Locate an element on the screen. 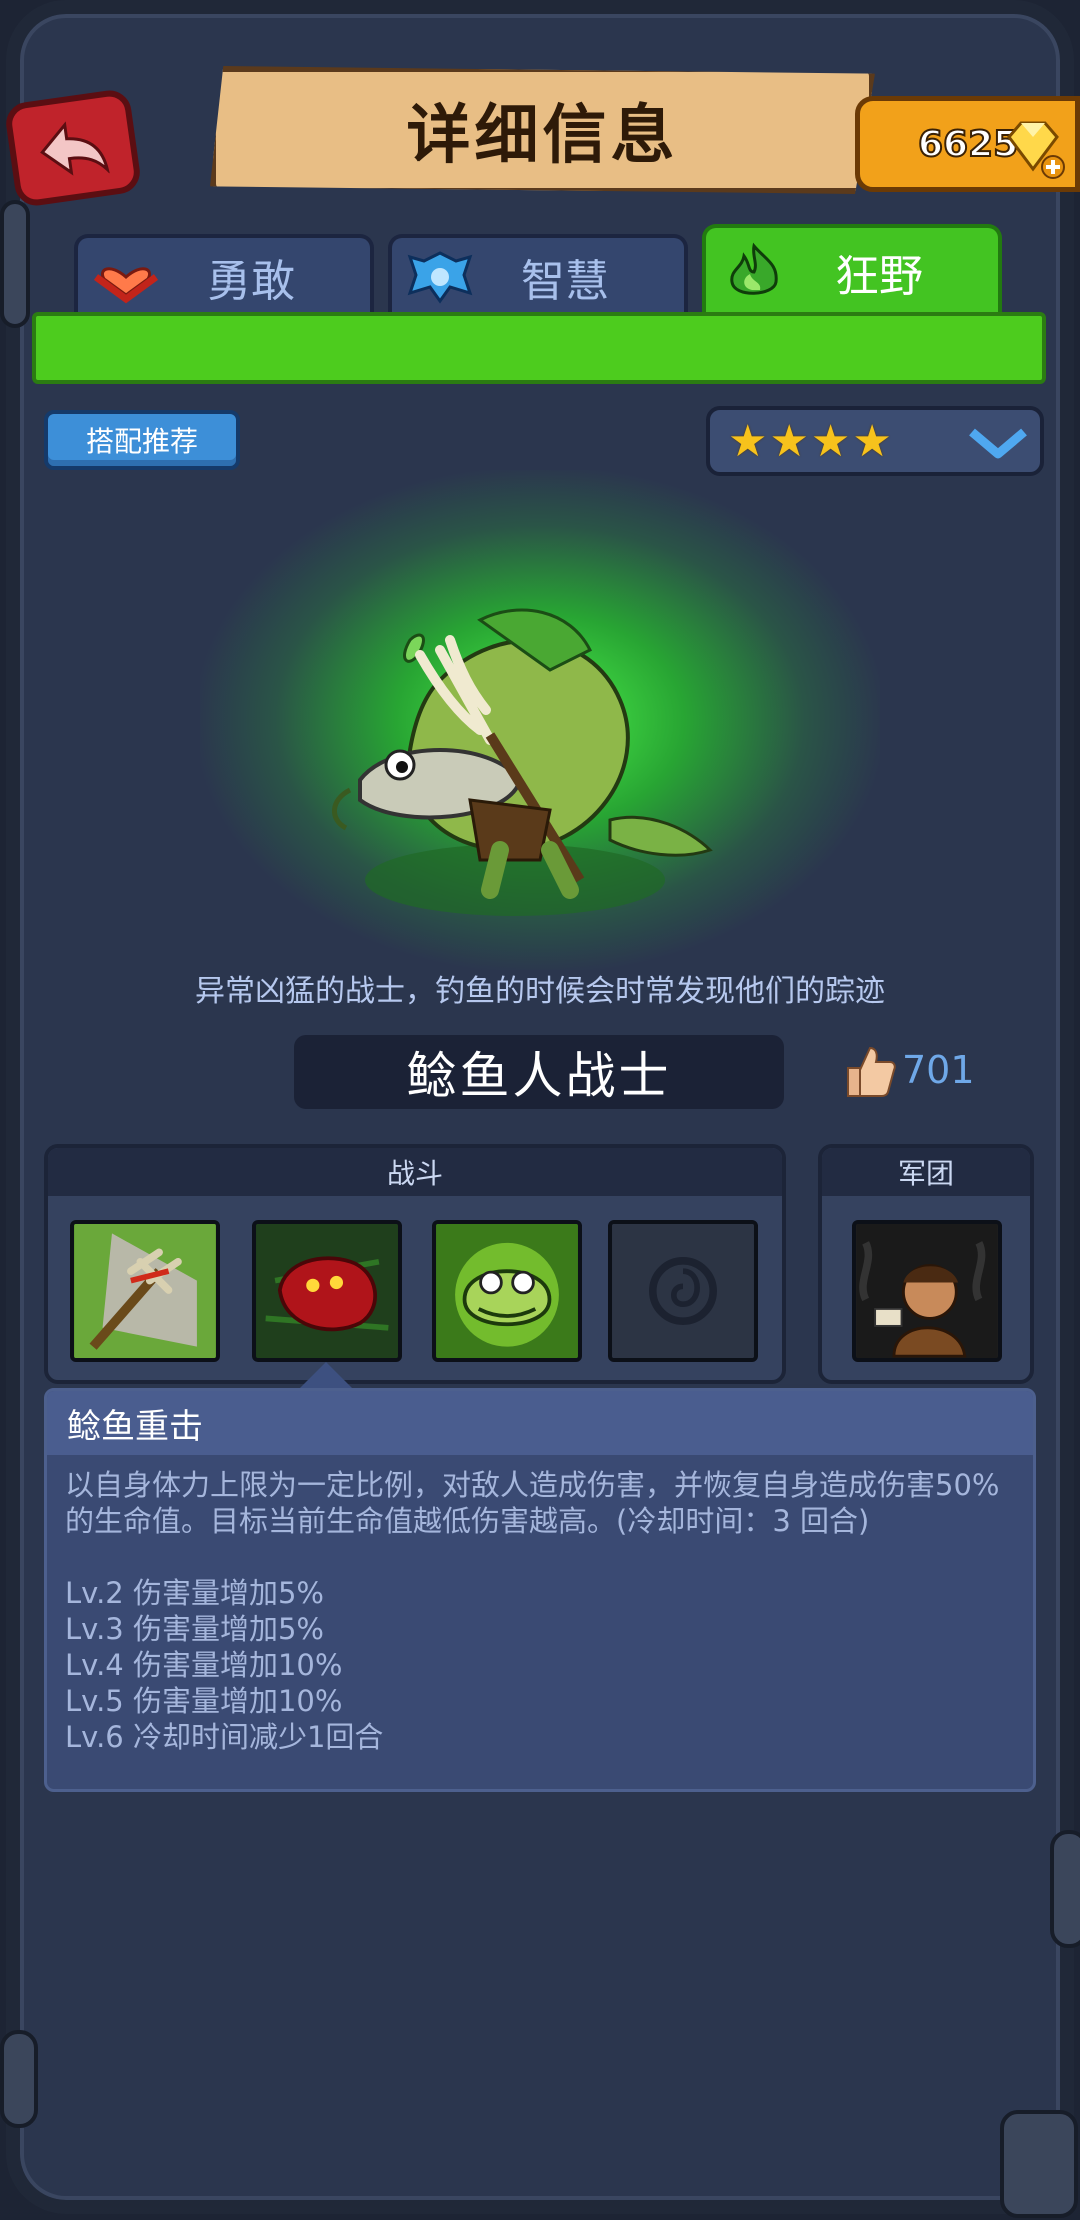  page-title: 详细信息 is located at coordinates (542, 136).